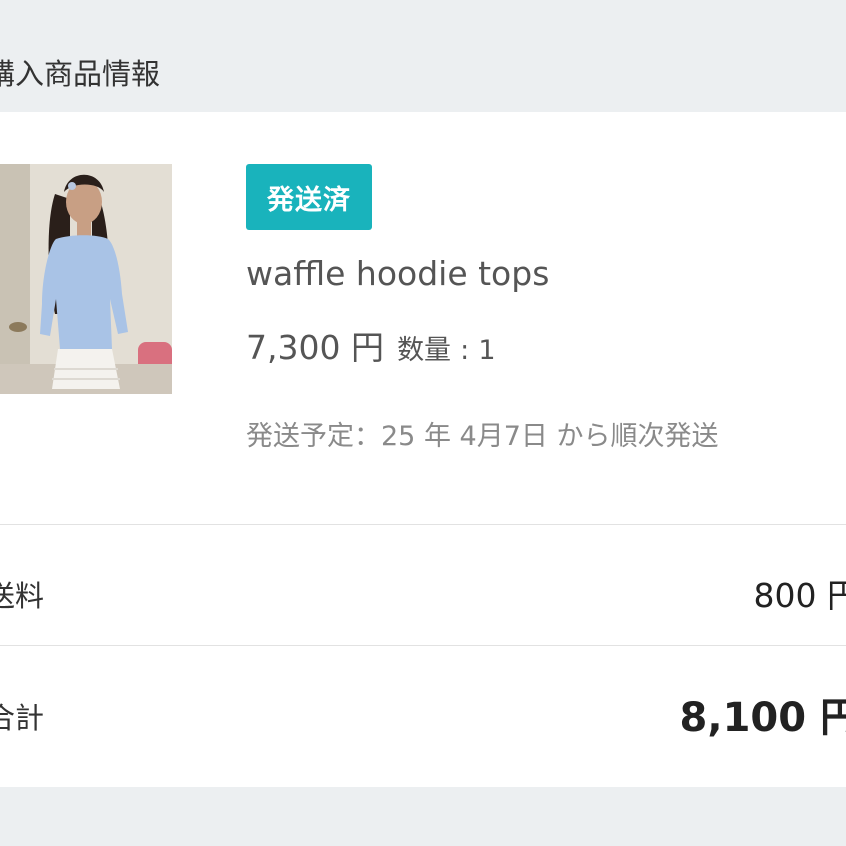 The width and height of the screenshot is (846, 846). What do you see at coordinates (424, 350) in the screenshot?
I see `quantity-label: 数量` at bounding box center [424, 350].